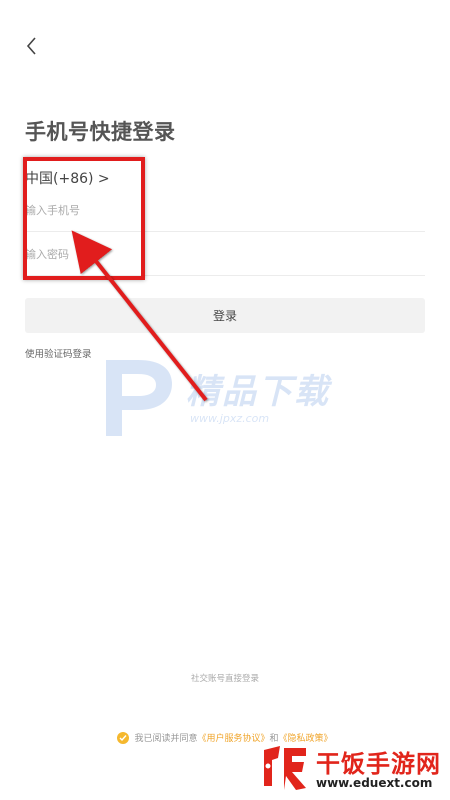 The height and width of the screenshot is (800, 450). Describe the element at coordinates (225, 315) in the screenshot. I see `login-button: 登录` at that location.